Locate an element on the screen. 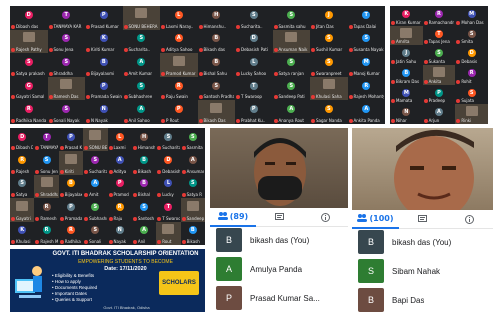 Image resolution: width=493 pixels, height=312 pixels. participant-tile: S Smita is located at coordinates (471, 36).